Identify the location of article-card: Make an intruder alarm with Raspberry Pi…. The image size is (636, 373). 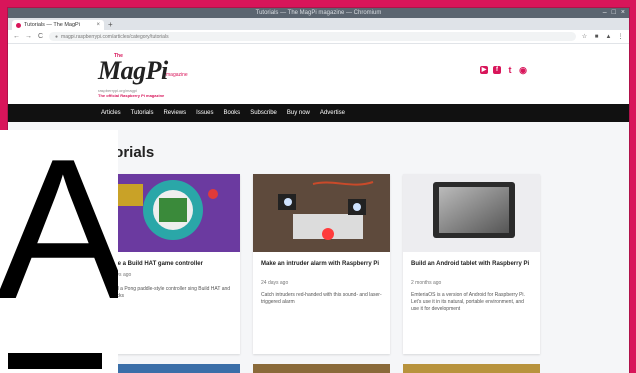
(321, 264).